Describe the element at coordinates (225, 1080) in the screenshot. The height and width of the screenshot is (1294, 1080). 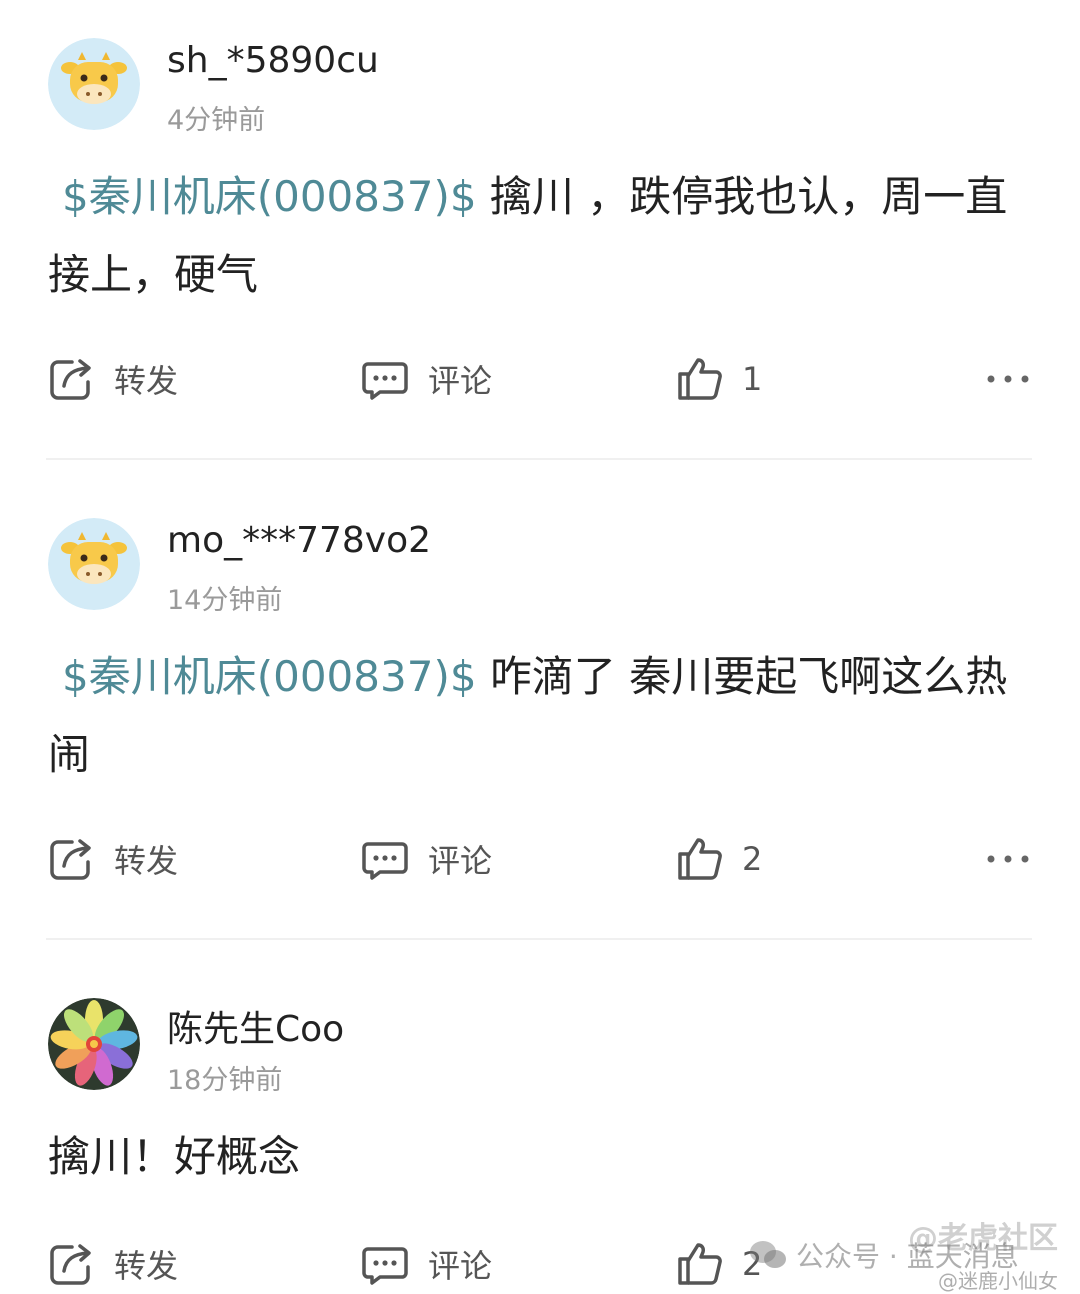
I see `post-time: 18分钟前` at that location.